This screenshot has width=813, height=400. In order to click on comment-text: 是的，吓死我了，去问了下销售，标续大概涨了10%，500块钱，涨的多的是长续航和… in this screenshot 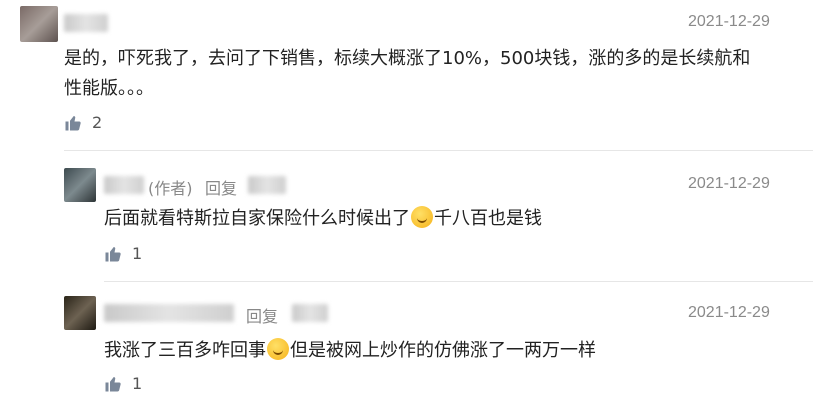, I will do `click(429, 74)`.